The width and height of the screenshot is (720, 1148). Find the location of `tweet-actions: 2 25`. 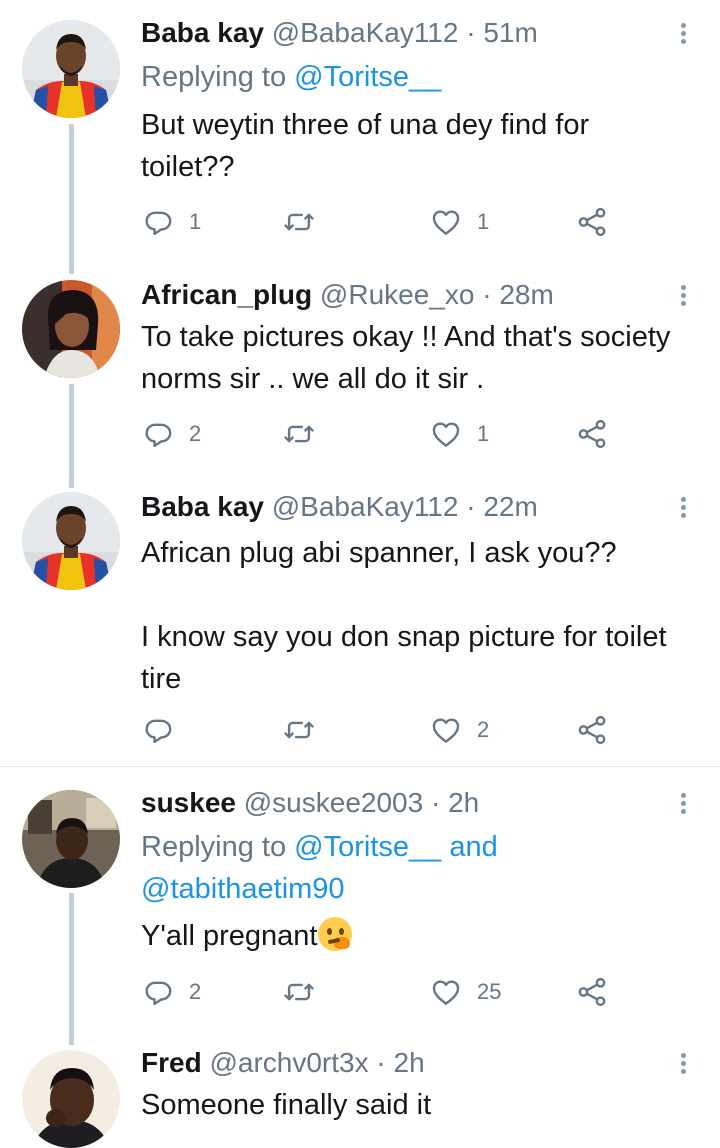

tweet-actions: 2 25 is located at coordinates (376, 992).